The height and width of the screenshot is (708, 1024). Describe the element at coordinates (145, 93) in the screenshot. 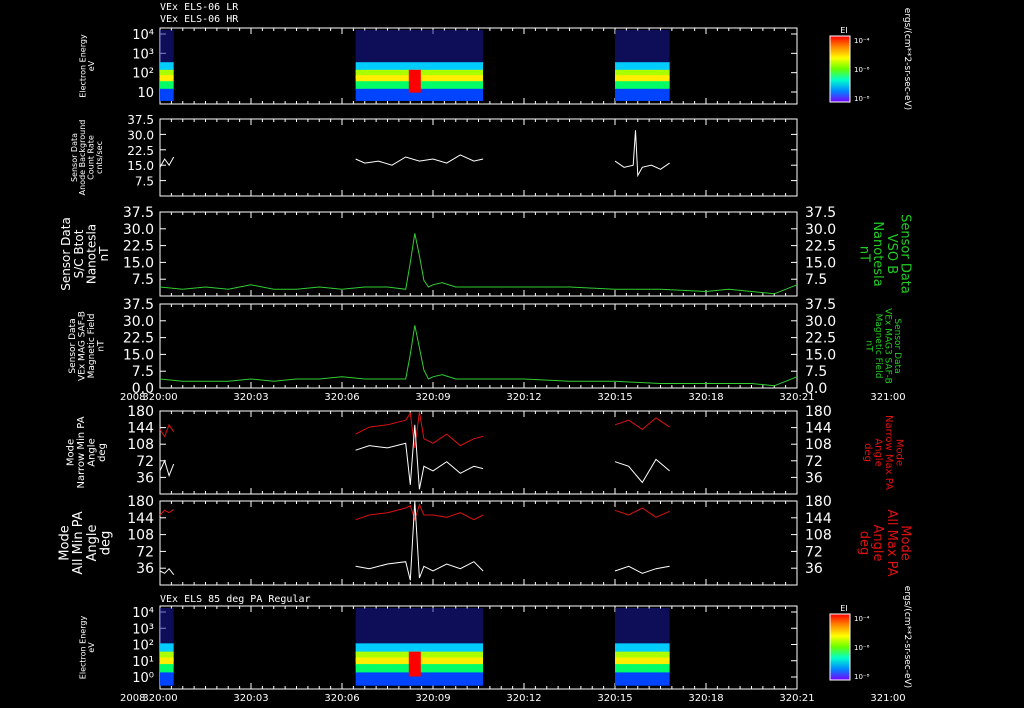

I see `y-tick-label: 10` at that location.